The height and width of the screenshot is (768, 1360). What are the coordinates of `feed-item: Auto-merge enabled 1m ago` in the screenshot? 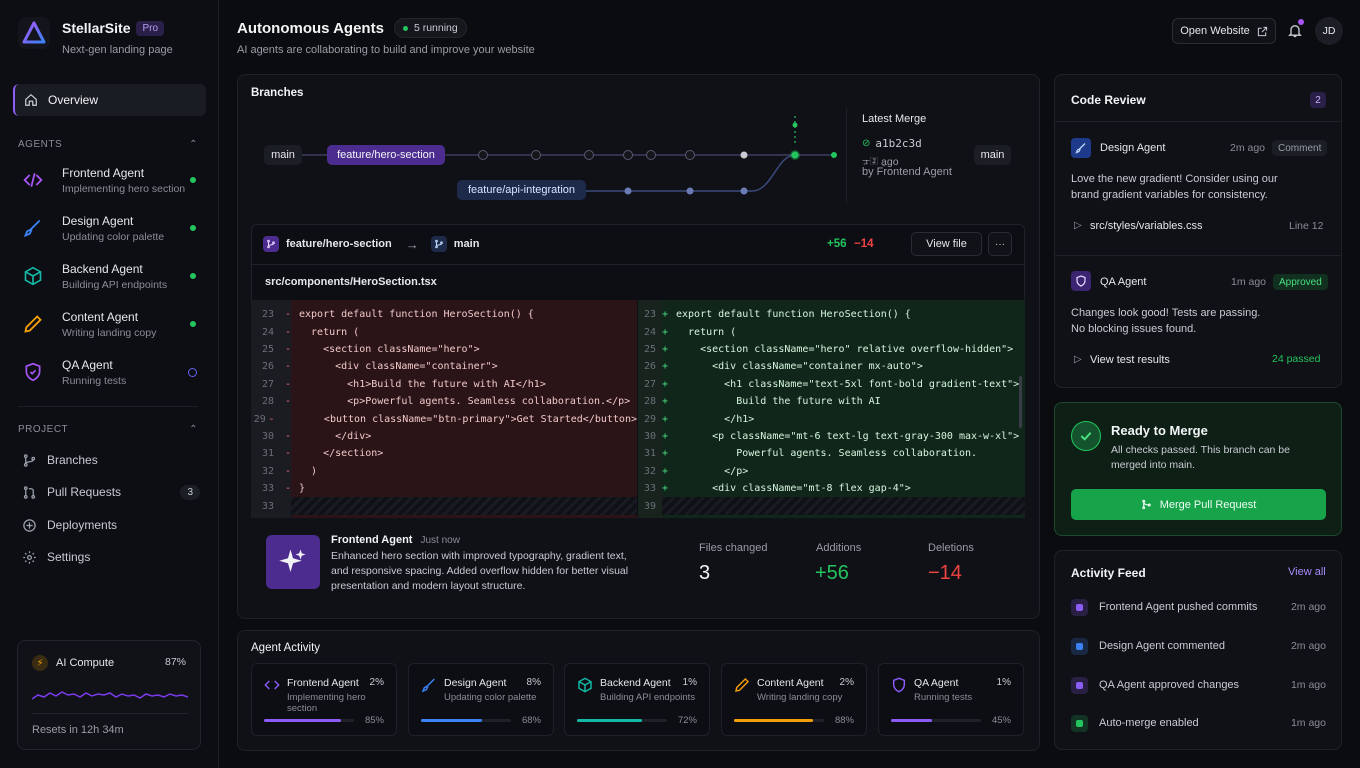 It's located at (1198, 723).